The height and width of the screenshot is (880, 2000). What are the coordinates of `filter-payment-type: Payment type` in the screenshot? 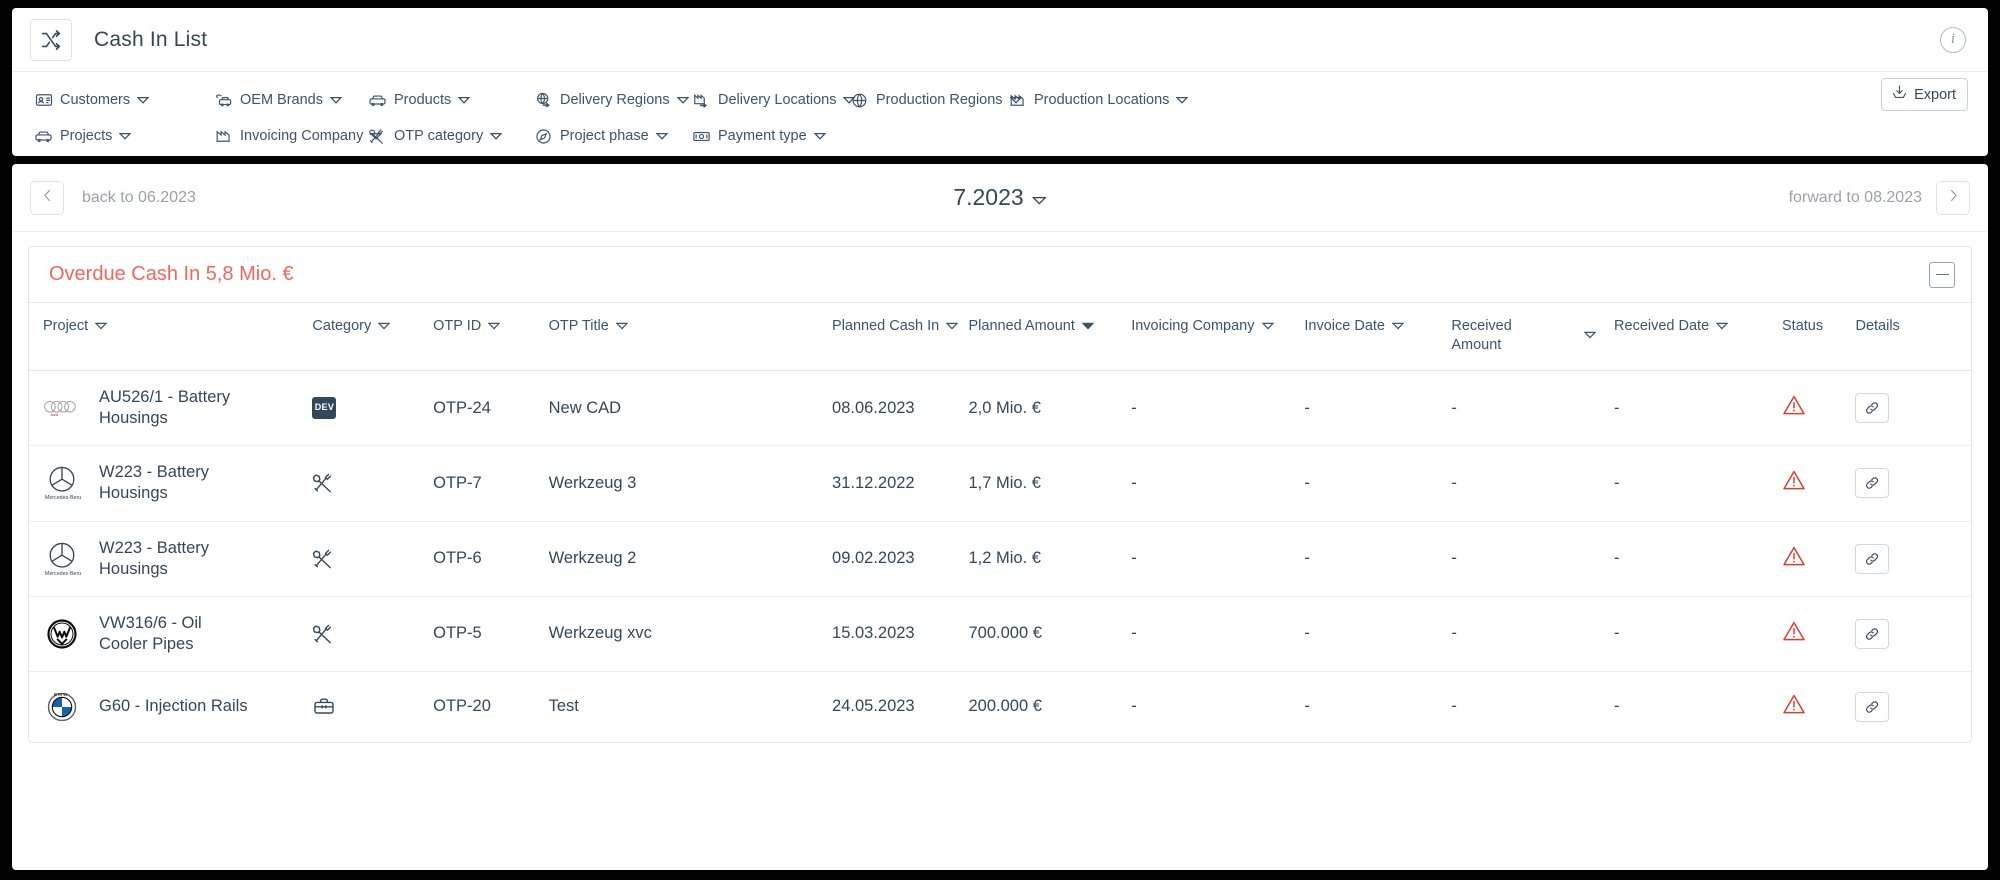 It's located at (771, 136).